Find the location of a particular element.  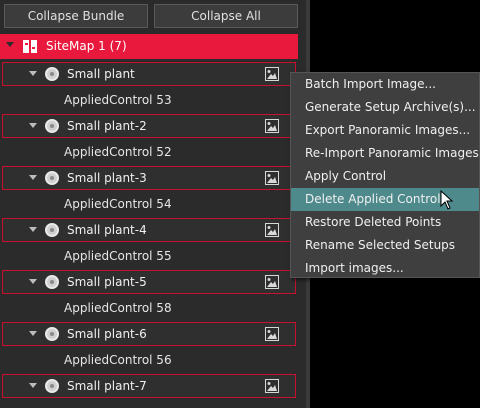

tree-root-label: SiteMap 1 (7) is located at coordinates (86, 46).